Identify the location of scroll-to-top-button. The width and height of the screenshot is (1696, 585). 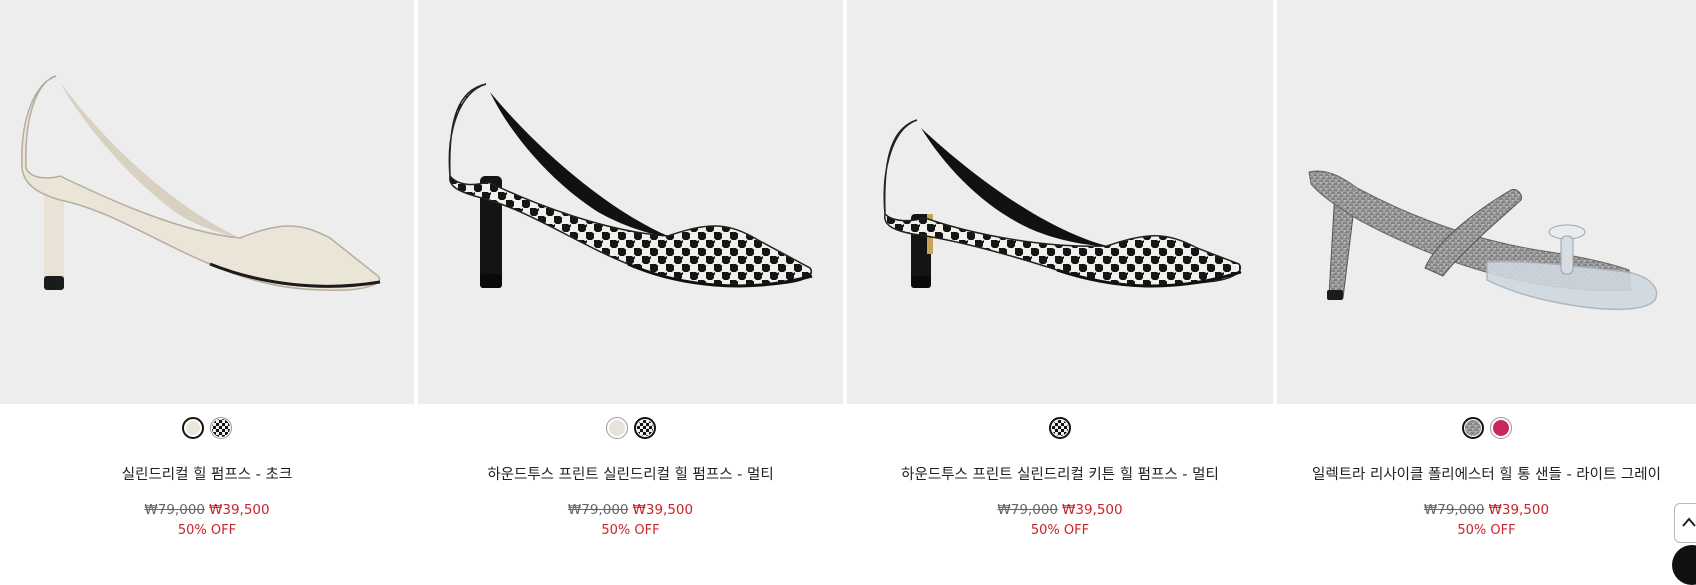
(1685, 523).